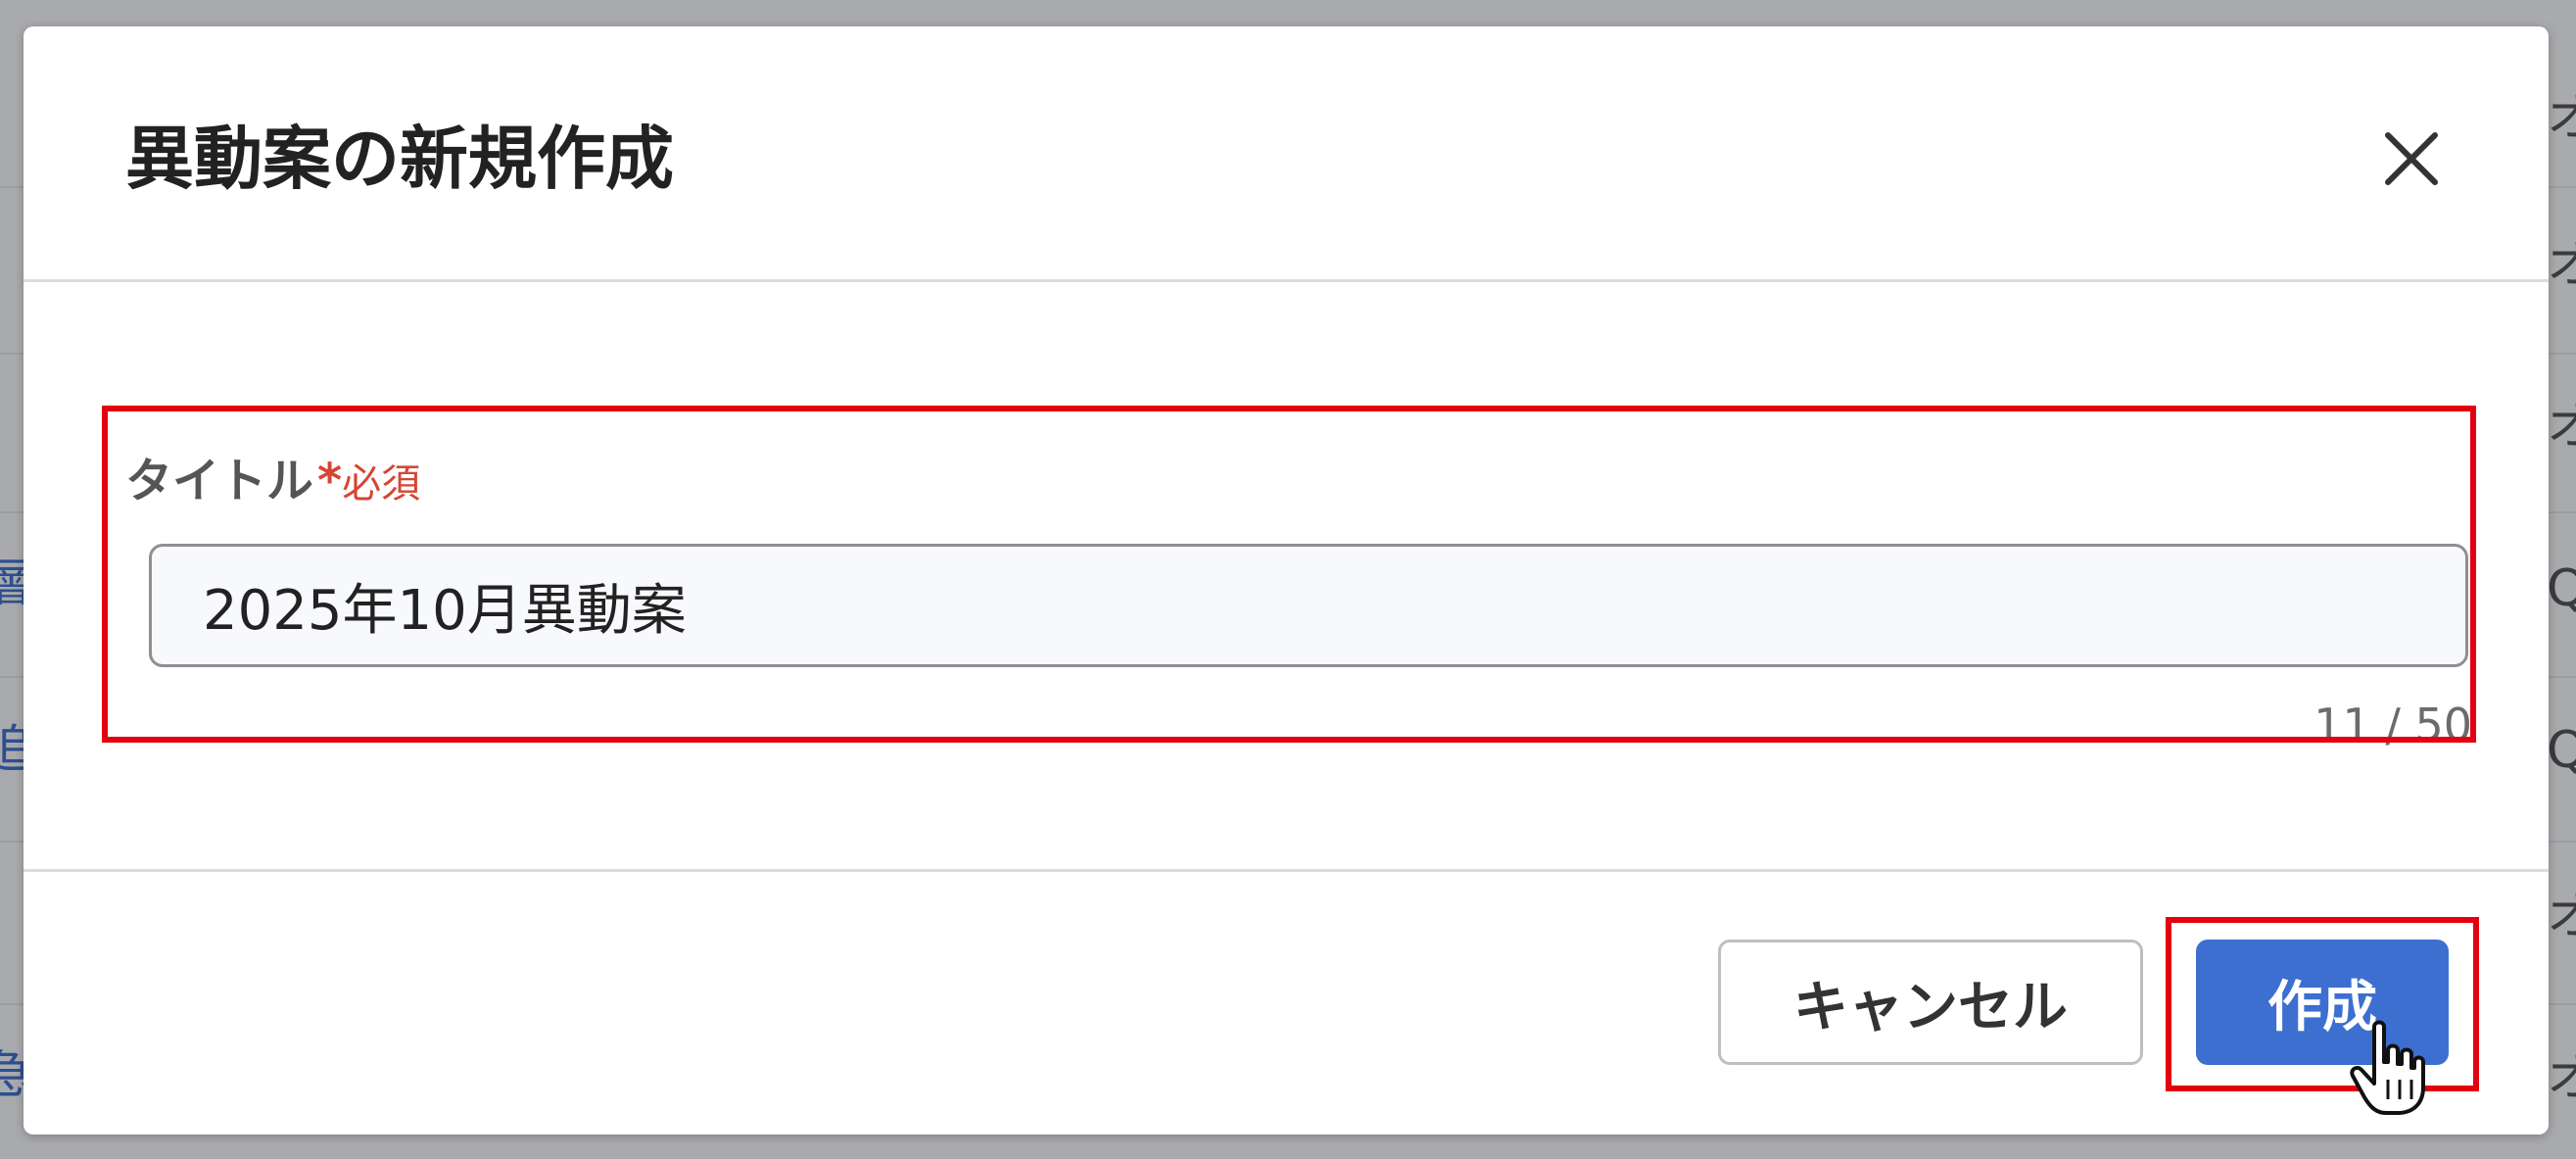 The height and width of the screenshot is (1159, 2576). Describe the element at coordinates (399, 159) in the screenshot. I see `dialog-title: 異動案の新規作成` at that location.